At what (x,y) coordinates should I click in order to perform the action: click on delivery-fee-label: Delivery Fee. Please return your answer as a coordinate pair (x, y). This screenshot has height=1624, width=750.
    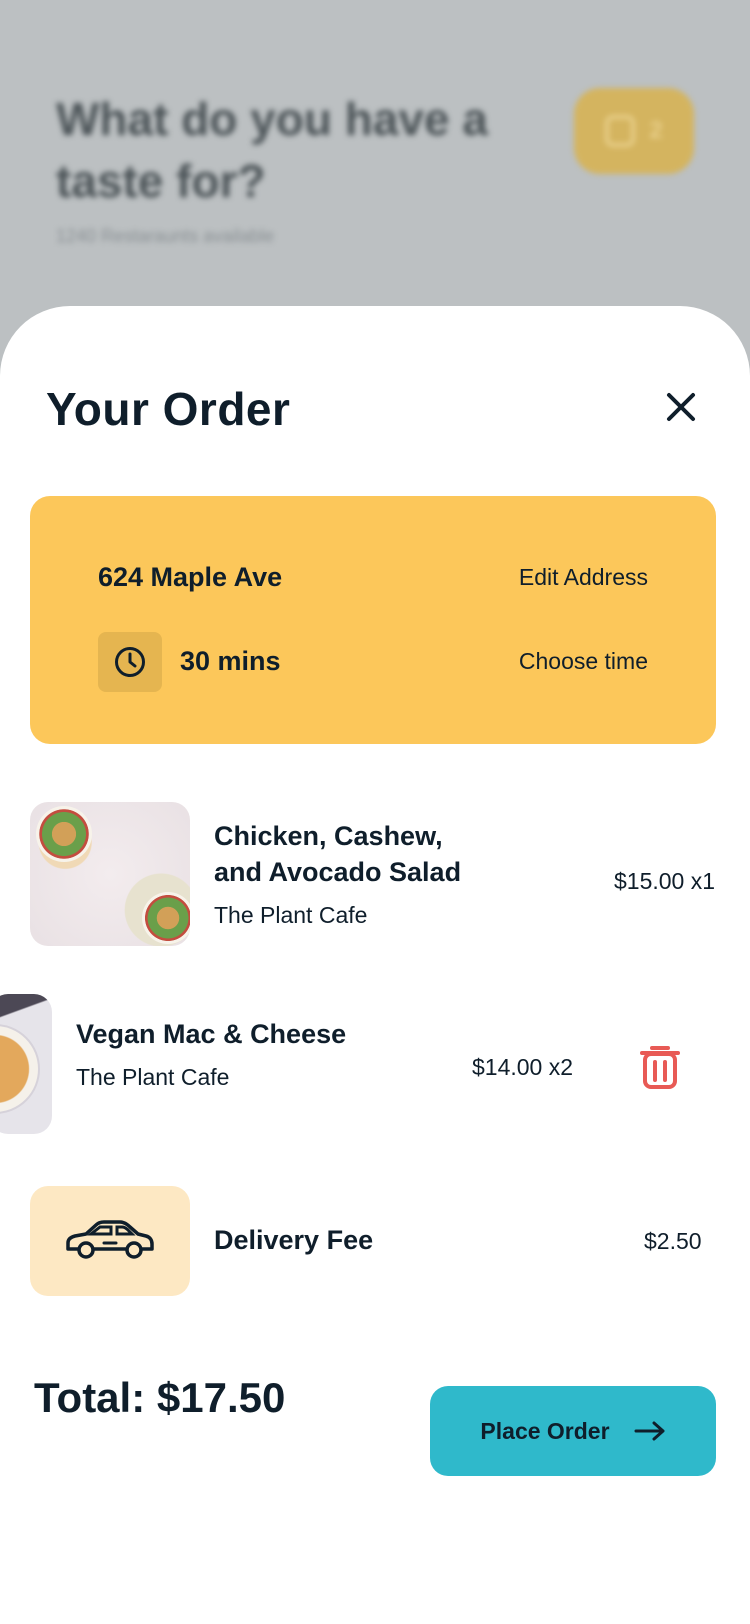
    Looking at the image, I should click on (294, 1240).